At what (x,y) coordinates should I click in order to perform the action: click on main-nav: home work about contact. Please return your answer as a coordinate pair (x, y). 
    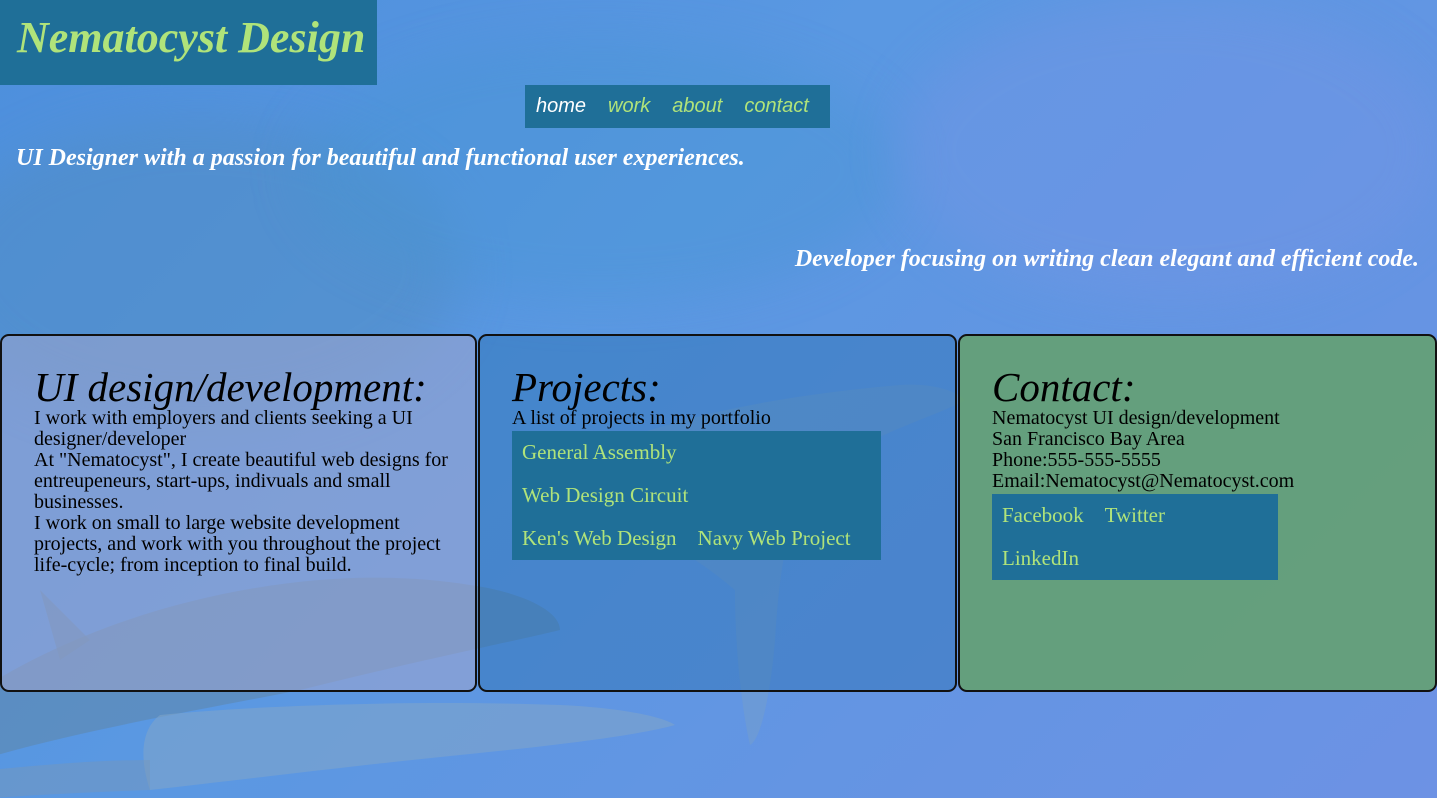
    Looking at the image, I should click on (677, 106).